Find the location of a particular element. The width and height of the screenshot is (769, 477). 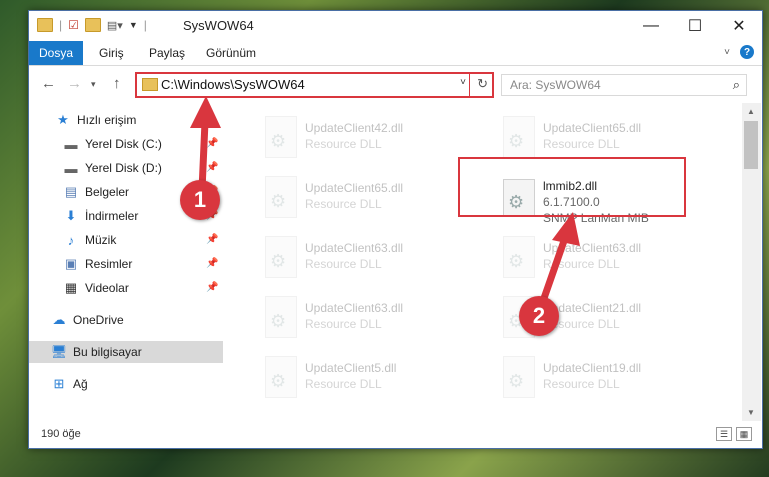

title-bar: | ☑ ▤▾ ▼ | SysWOW64 — ☐ ✕ is located at coordinates (395, 26).